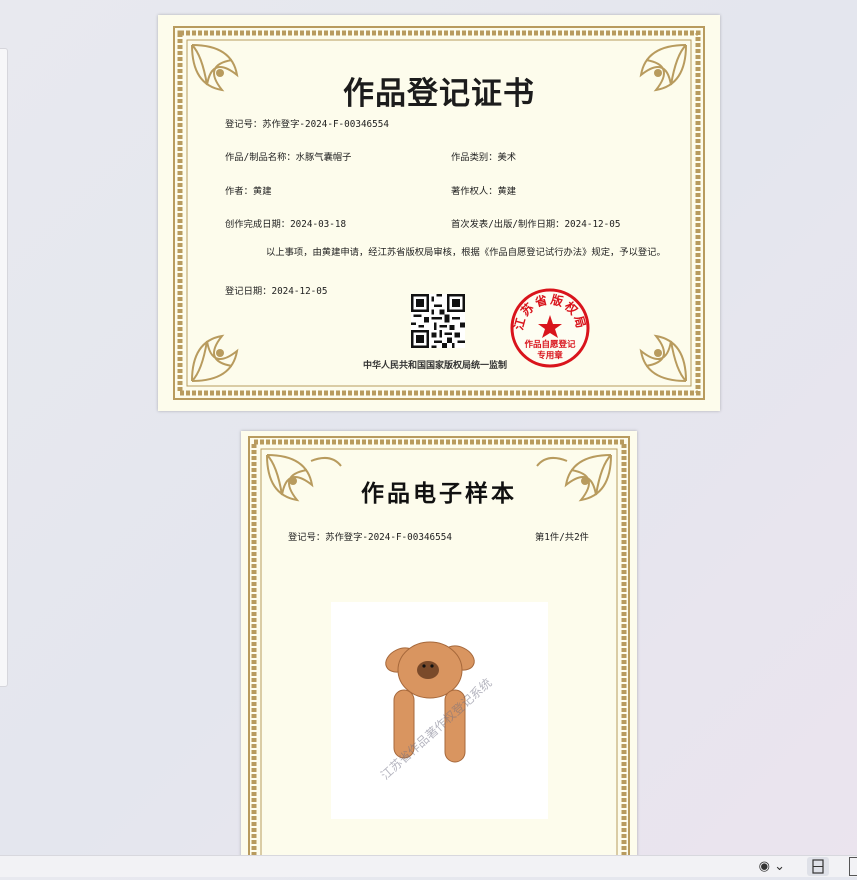 The image size is (857, 880). I want to click on status-bar: ◉ ⌄, so click(428, 866).